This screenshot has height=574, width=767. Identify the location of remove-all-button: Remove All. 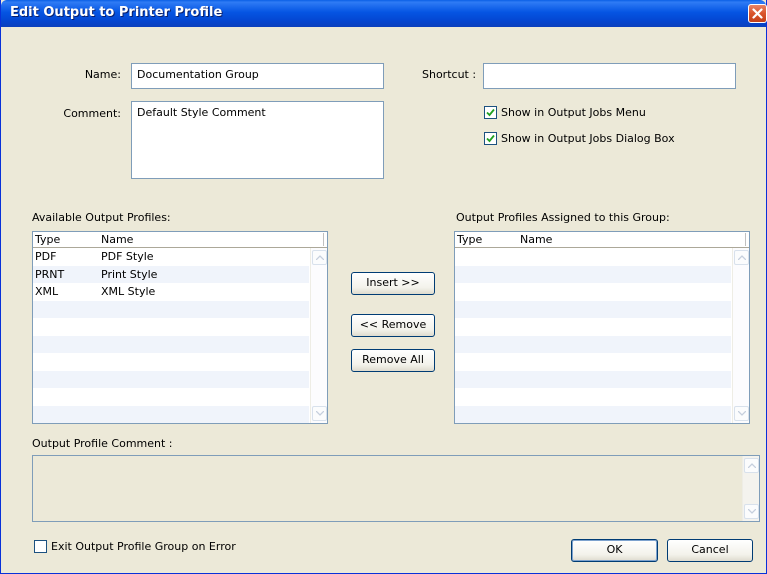
(393, 360).